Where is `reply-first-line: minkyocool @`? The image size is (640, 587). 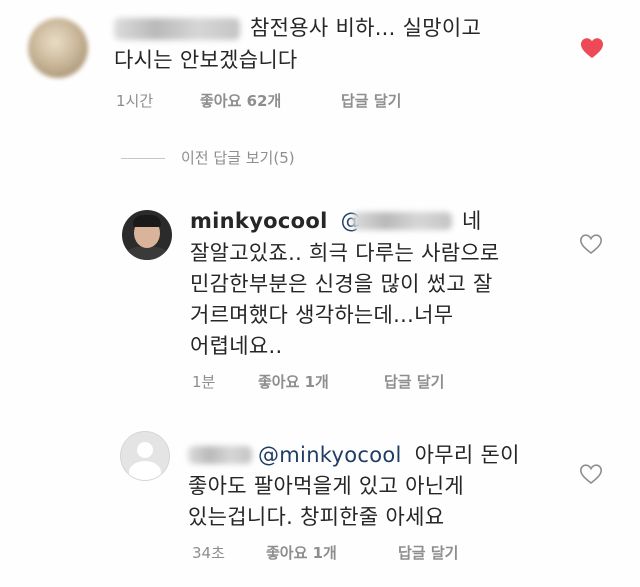
reply-first-line: minkyocool @ is located at coordinates (276, 221).